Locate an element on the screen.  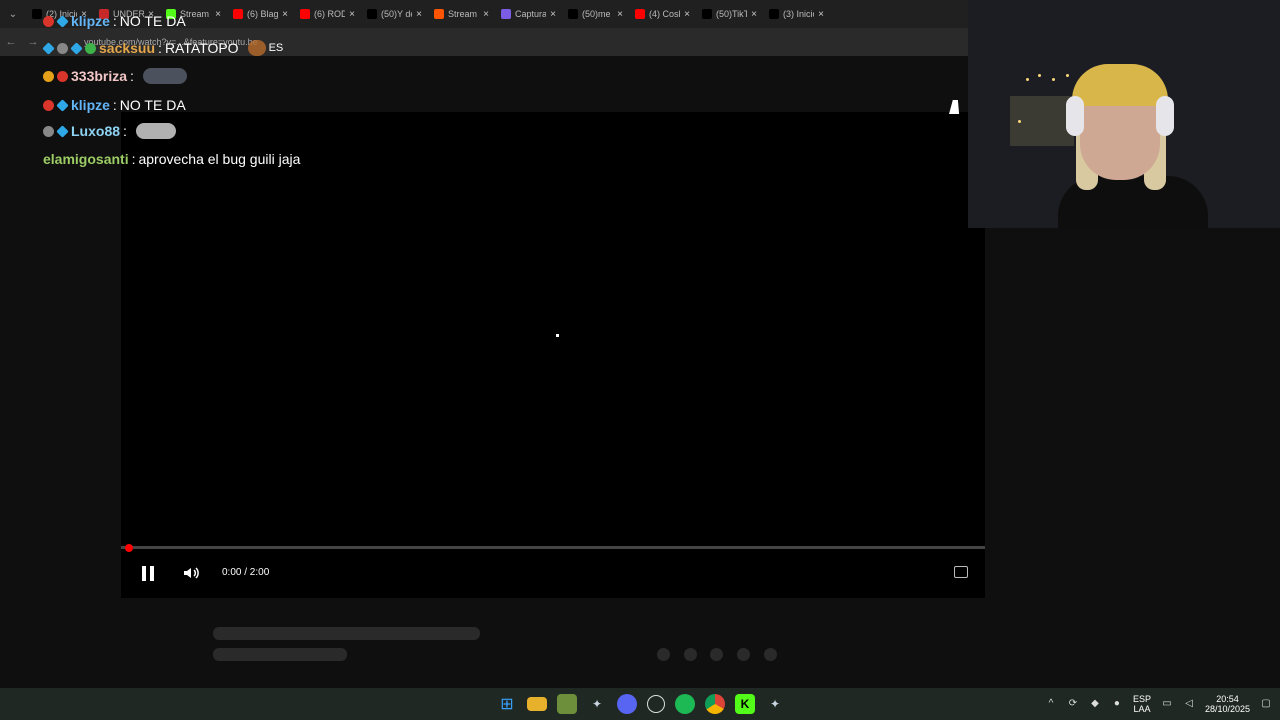
tab-title: (6) Blagh is located at coordinates (263, 14).